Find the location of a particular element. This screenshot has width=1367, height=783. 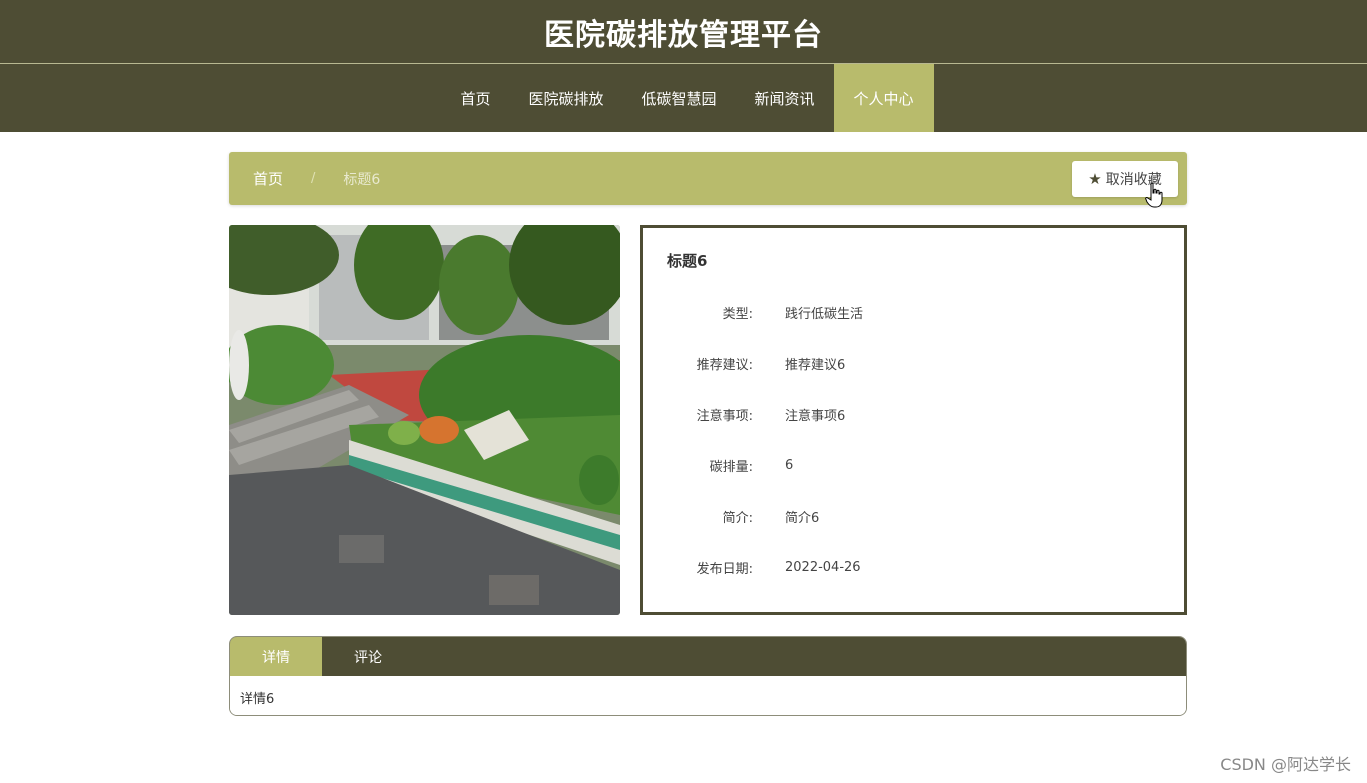

star-icon: ★ is located at coordinates (1095, 179).